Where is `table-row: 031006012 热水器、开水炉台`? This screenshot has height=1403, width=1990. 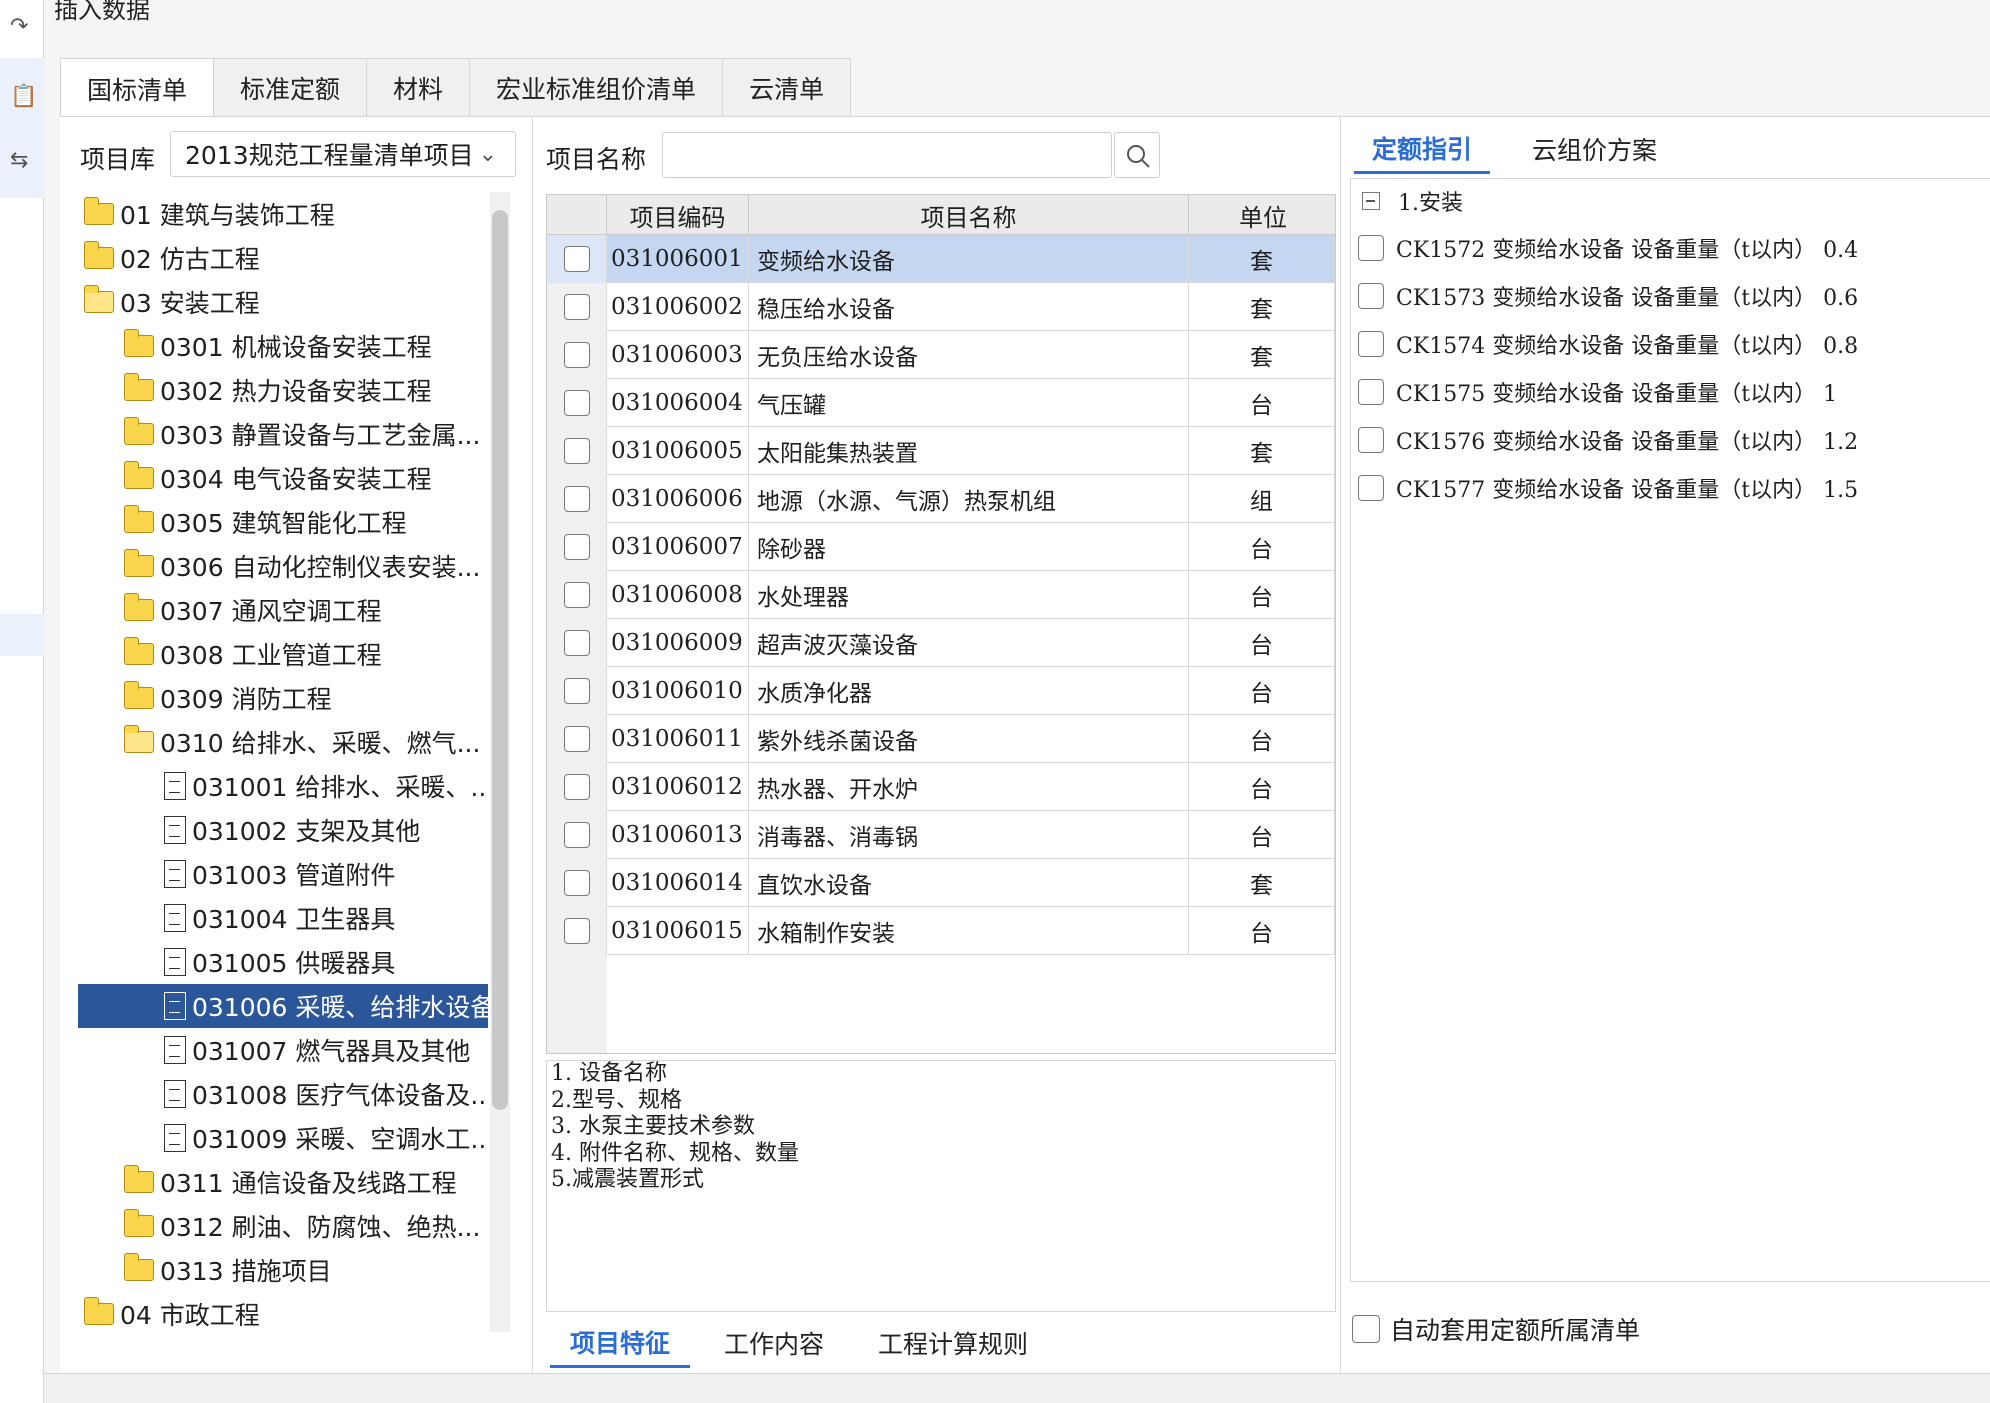
table-row: 031006012 热水器、开水炉台 is located at coordinates (941, 787).